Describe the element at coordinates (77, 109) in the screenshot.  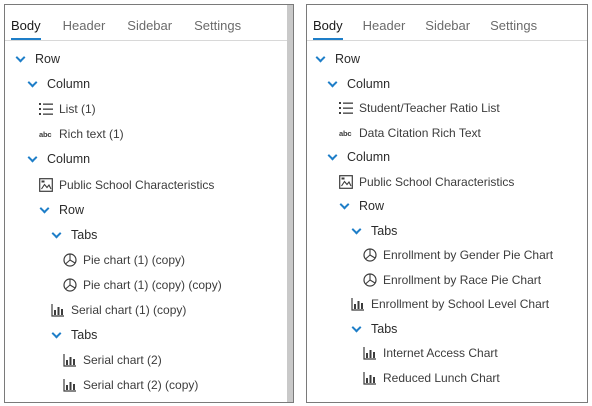
I see `tree-node-label: List (1)` at that location.